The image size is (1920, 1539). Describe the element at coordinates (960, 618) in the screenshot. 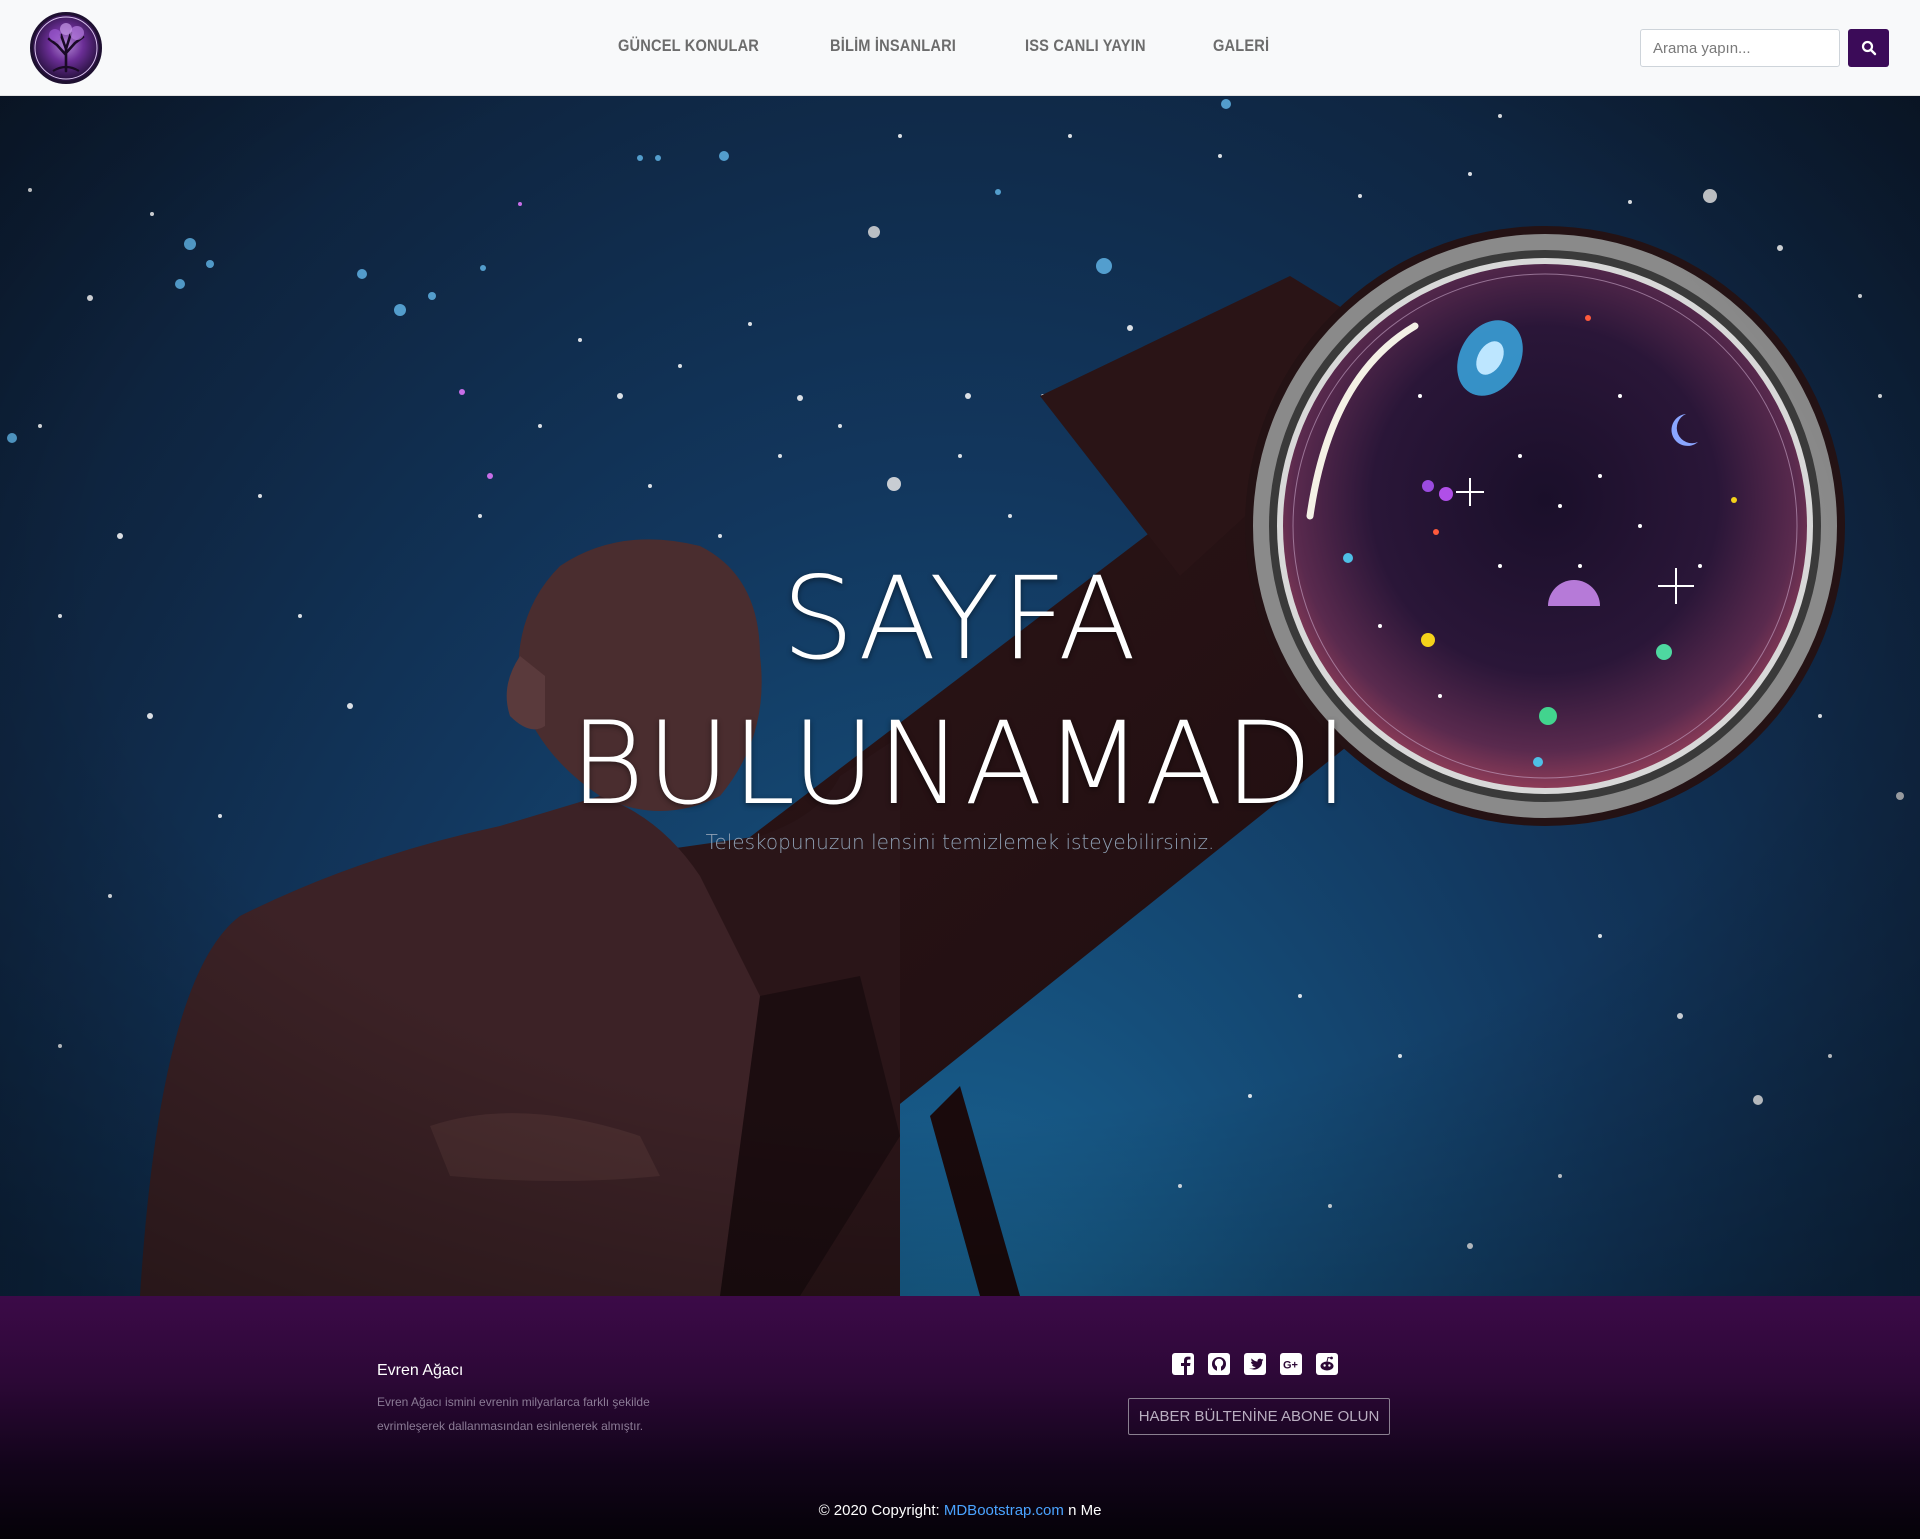

I see `error-title-line-1: SAYFA` at that location.